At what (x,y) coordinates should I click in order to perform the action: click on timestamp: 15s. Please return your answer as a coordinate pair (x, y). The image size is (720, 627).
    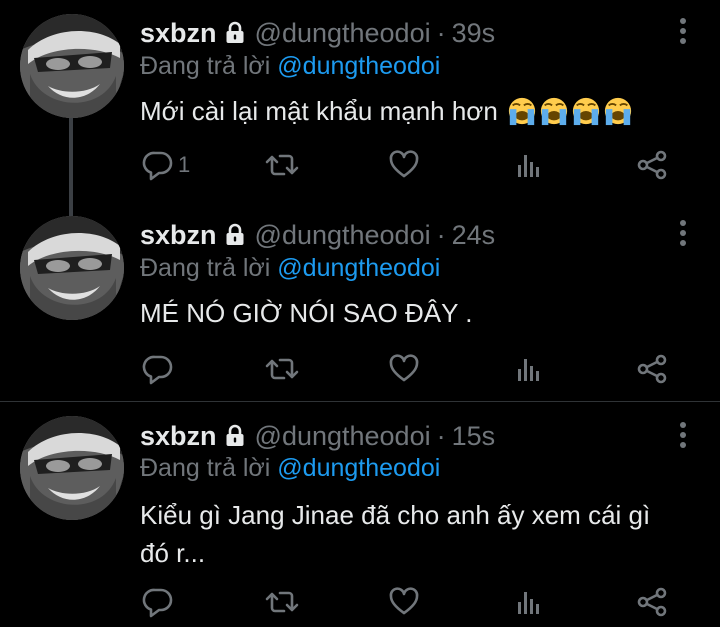
    Looking at the image, I should click on (474, 436).